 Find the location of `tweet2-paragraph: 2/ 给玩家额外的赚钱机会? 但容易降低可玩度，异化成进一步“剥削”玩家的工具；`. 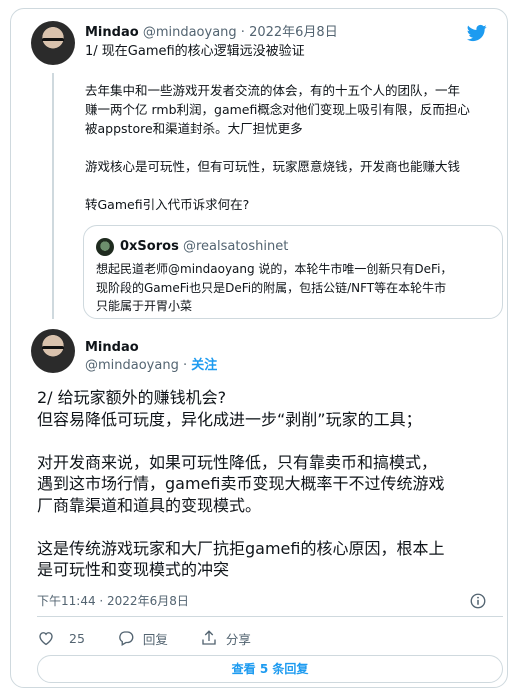

tweet2-paragraph: 2/ 给玩家额外的赚钱机会? 但容易降低可玩度，异化成进一步“剥削”玩家的工具； is located at coordinates (229, 408).